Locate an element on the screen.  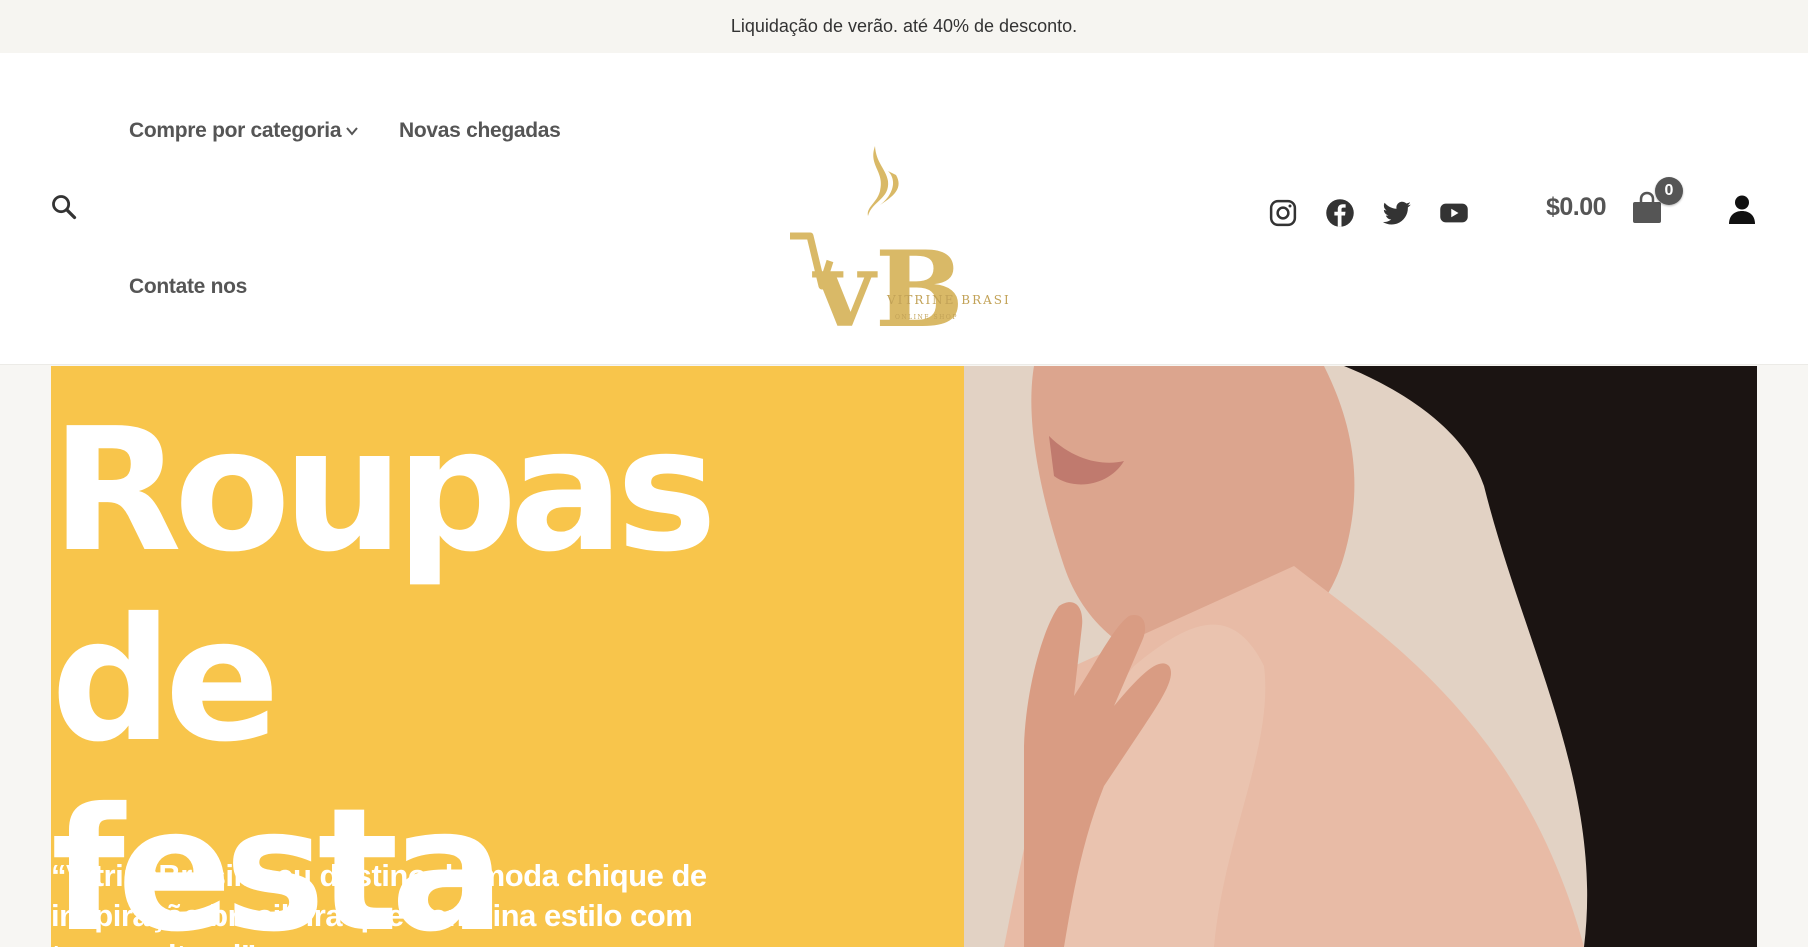
chevron-down-icon is located at coordinates (352, 131).